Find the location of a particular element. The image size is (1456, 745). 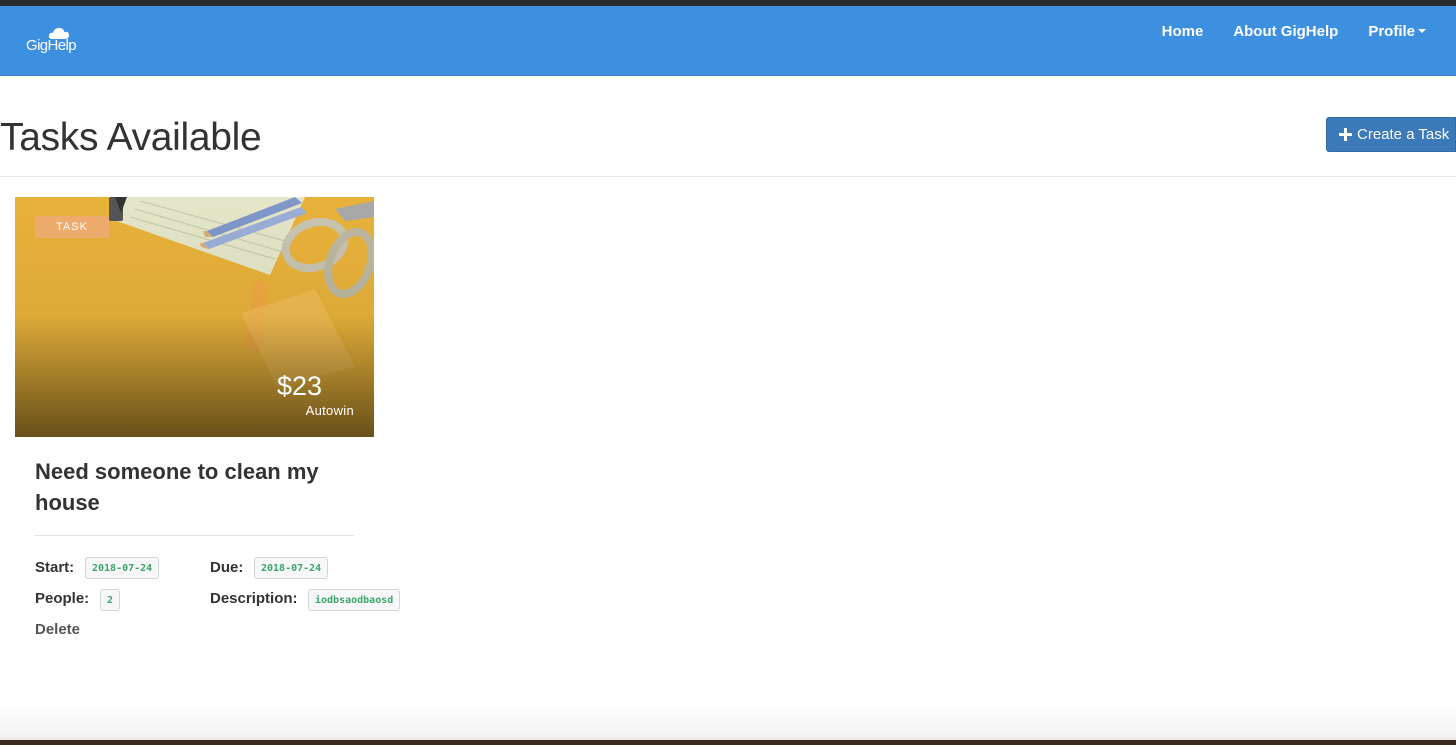

task-price: $23 is located at coordinates (299, 386).